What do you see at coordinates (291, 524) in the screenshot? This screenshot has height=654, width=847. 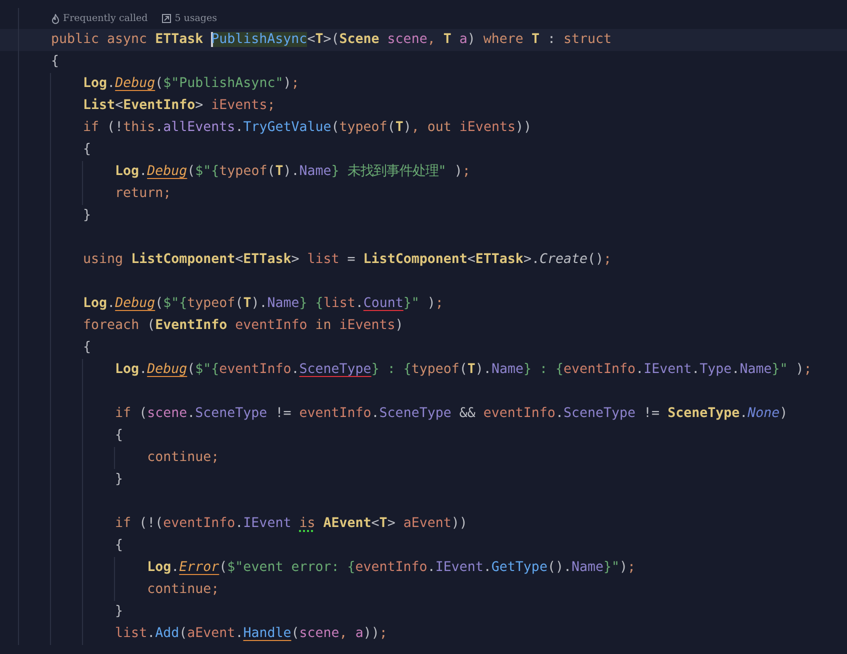 I see `code-line: if (!(eventInfo.IEvent is AEvent<T> aEvent))` at bounding box center [291, 524].